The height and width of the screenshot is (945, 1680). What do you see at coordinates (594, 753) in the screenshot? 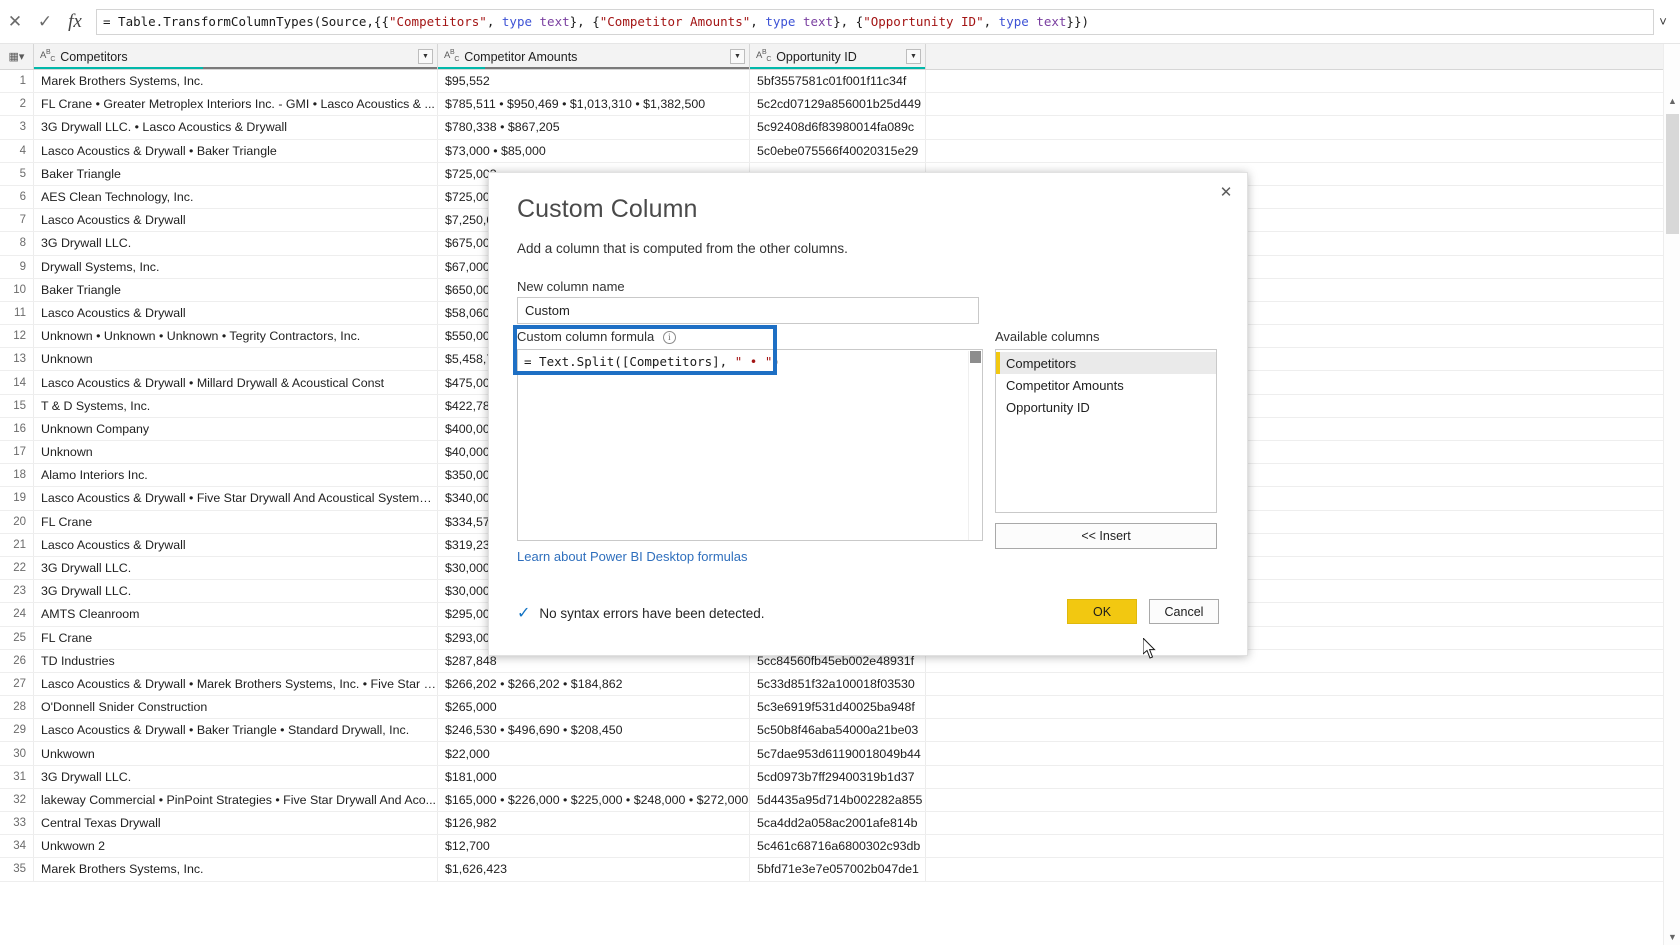
I see `cell-competitor-amounts: $22,000` at bounding box center [594, 753].